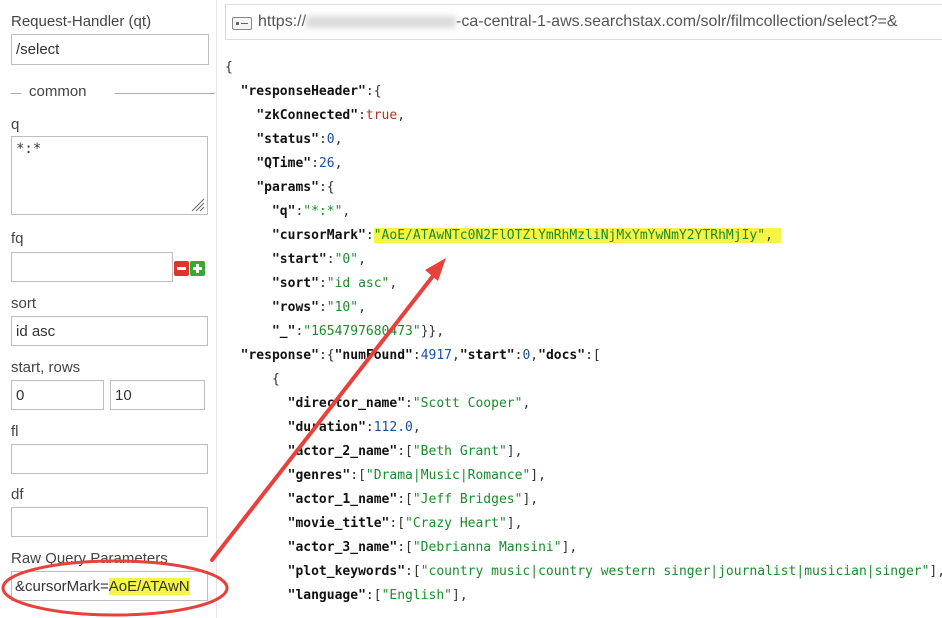 This screenshot has width=942, height=618. I want to click on arrow-head-icon, so click(435, 269).